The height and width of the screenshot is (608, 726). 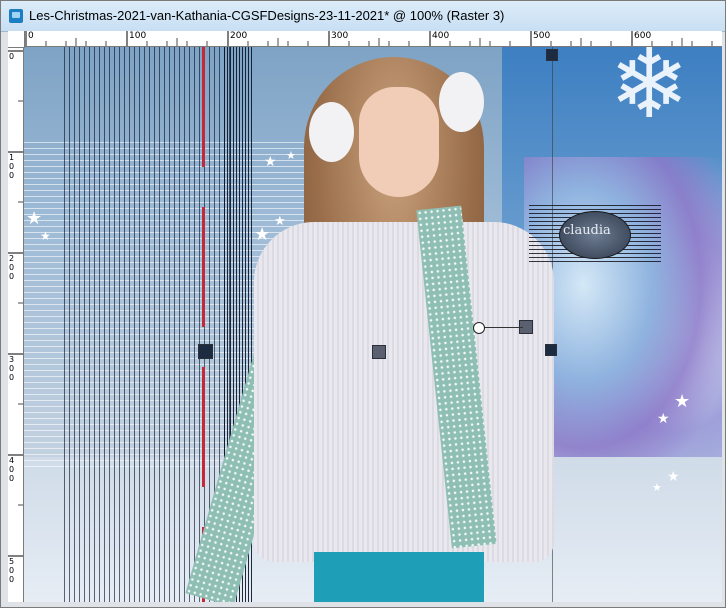 What do you see at coordinates (16, 16) in the screenshot?
I see `image-document-icon` at bounding box center [16, 16].